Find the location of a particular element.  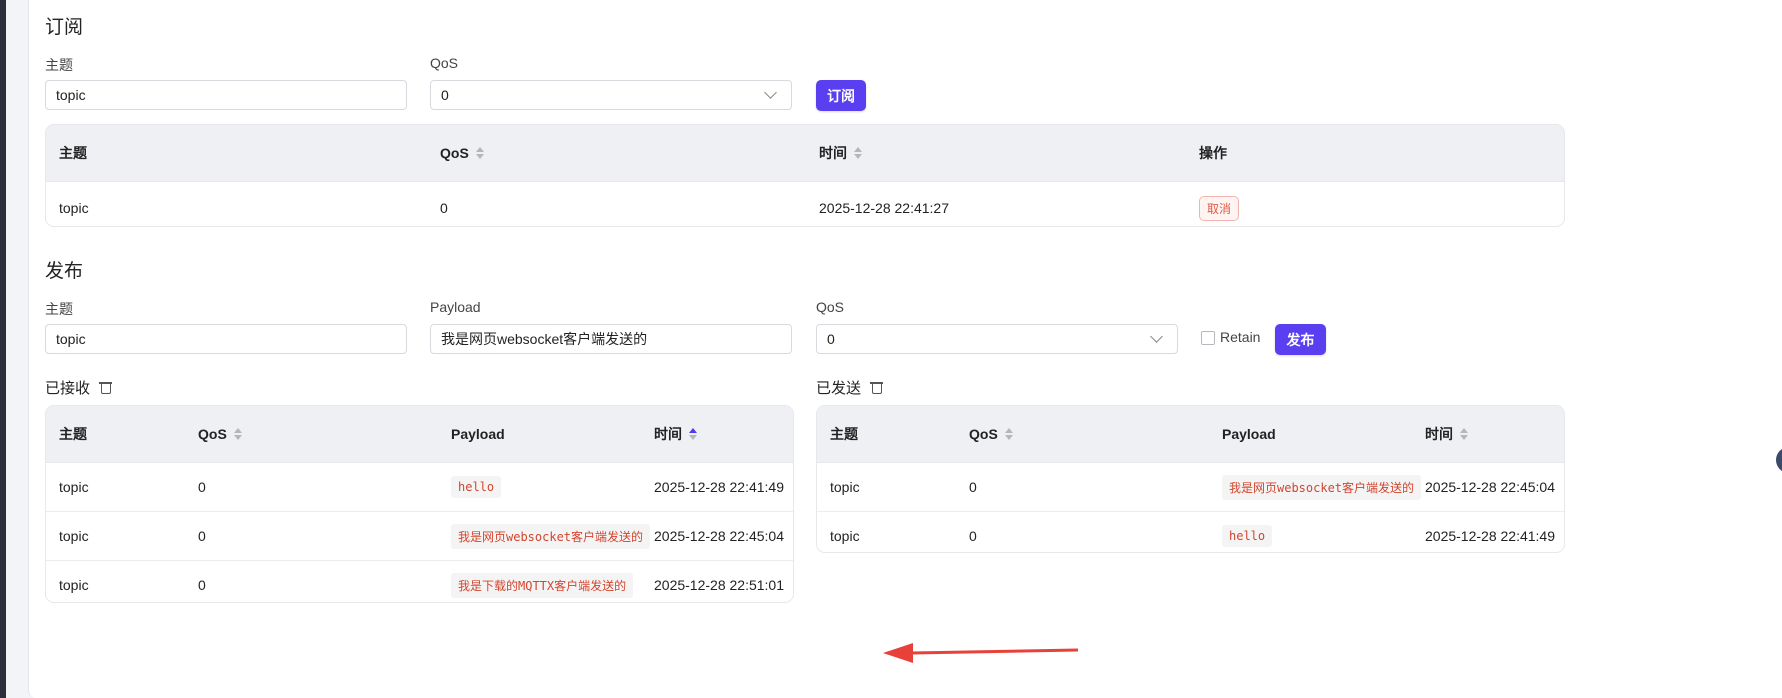

arrow-head is located at coordinates (898, 653).